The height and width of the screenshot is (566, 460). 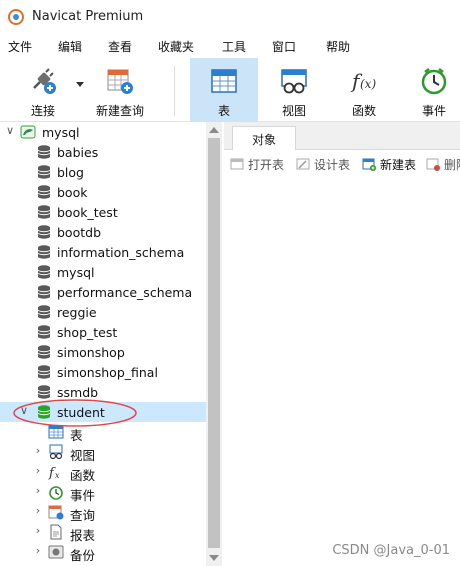 I want to click on tree-database-blog: blog, so click(x=103, y=172).